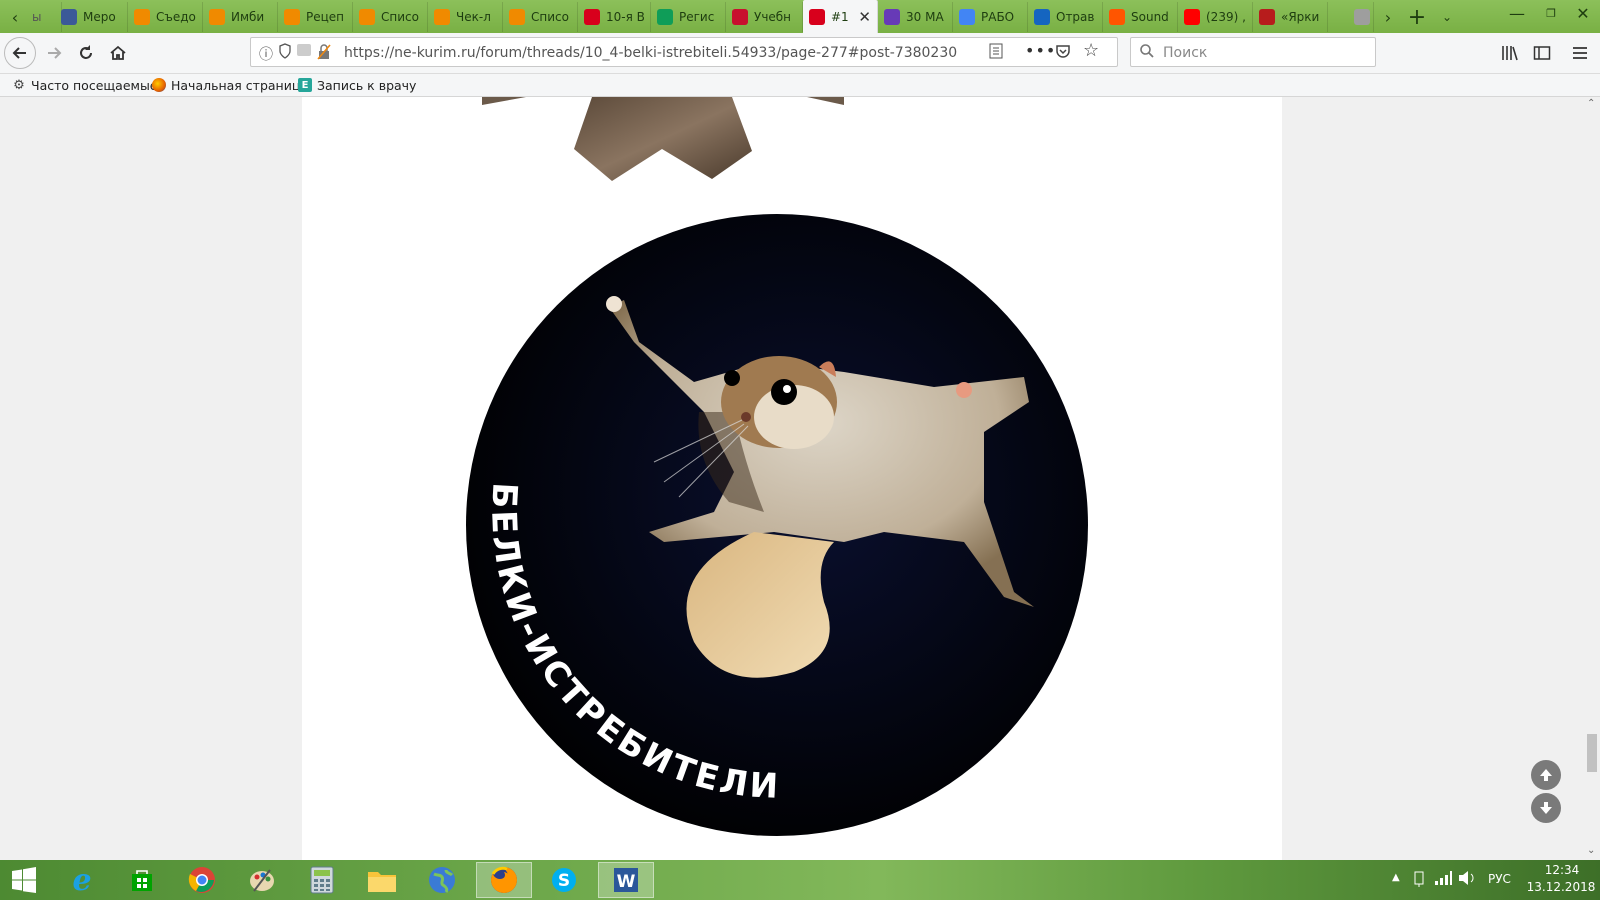 The image size is (1600, 900). I want to click on sheets-icon, so click(665, 17).